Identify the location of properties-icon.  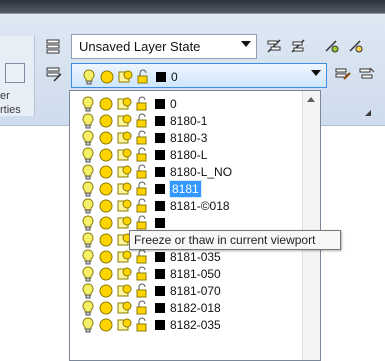
(15, 73).